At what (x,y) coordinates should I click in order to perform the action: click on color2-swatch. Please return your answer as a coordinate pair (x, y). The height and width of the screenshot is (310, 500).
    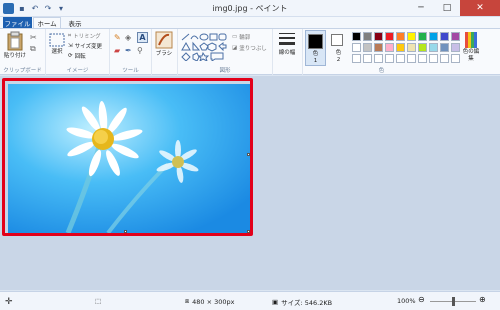
    Looking at the image, I should click on (337, 40).